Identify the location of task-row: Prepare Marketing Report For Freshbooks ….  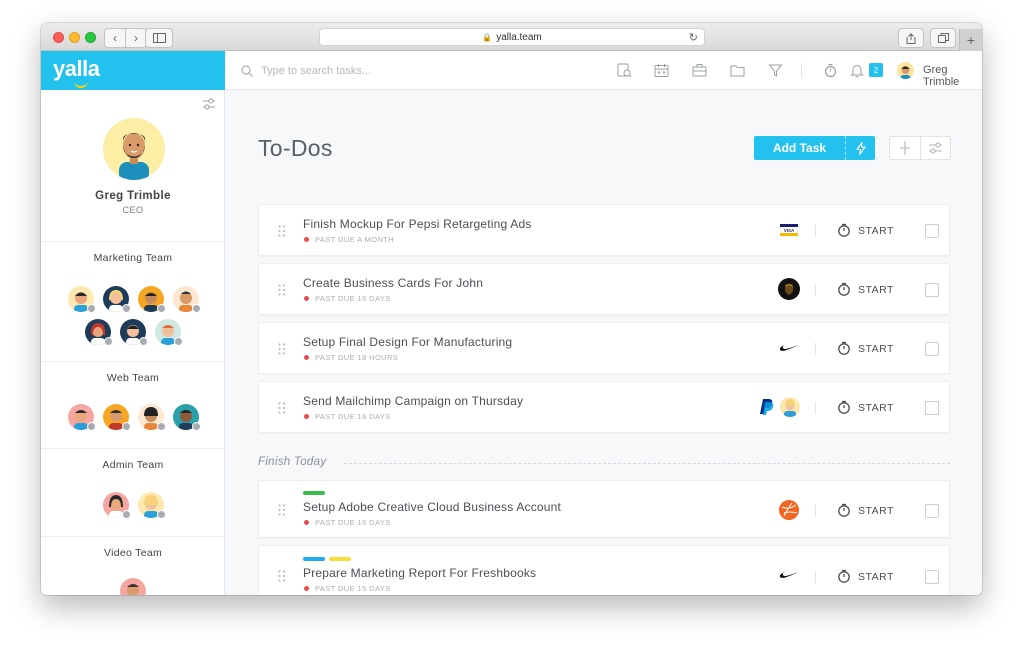
(604, 570).